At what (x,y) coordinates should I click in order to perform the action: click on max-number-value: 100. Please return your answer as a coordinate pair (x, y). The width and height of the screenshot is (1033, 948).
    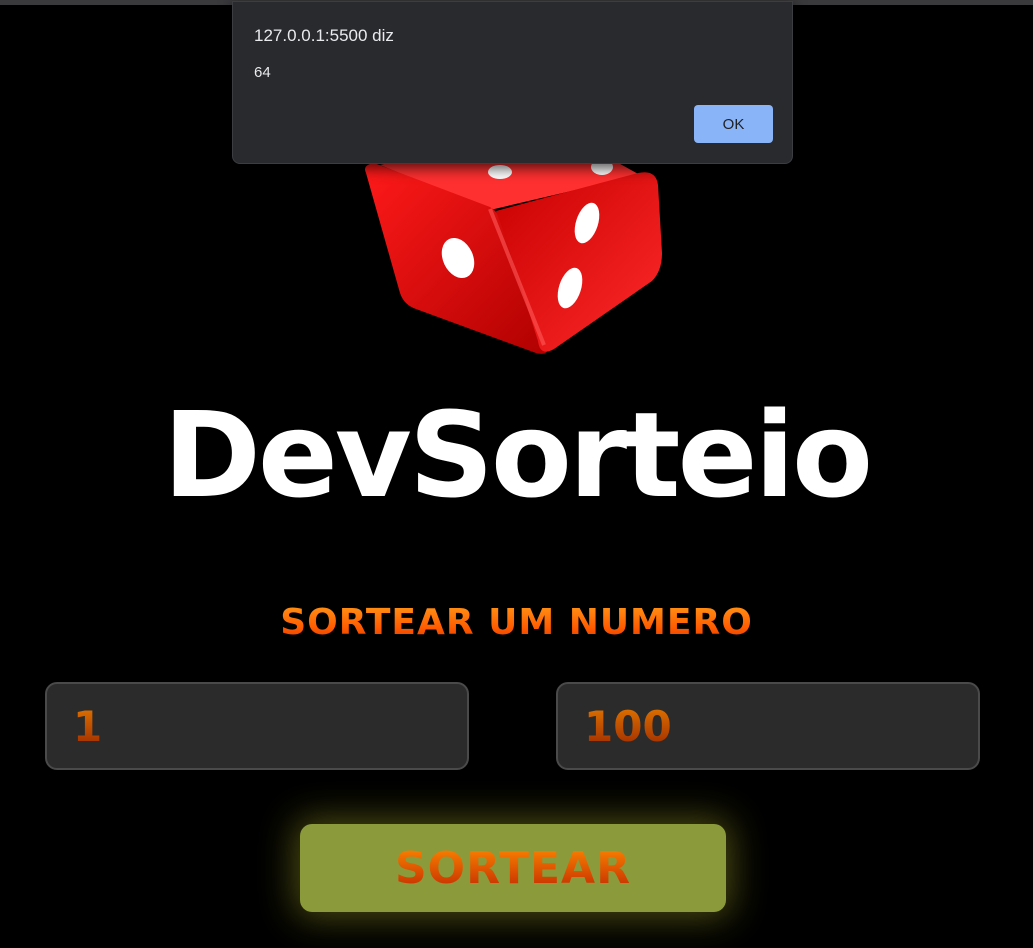
    Looking at the image, I should click on (628, 726).